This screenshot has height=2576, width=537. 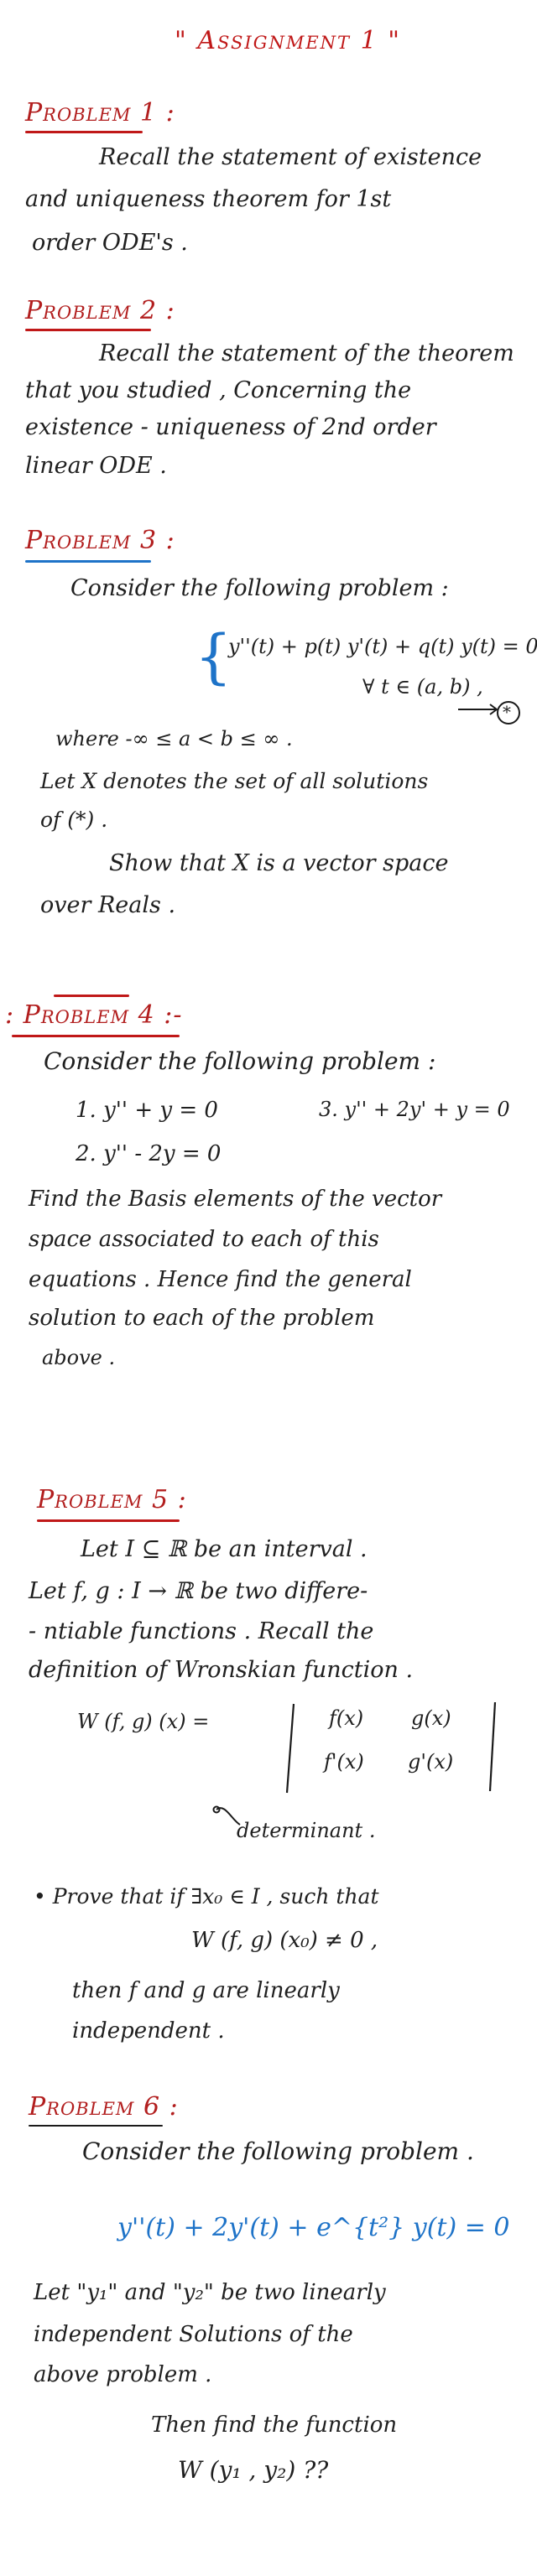 What do you see at coordinates (254, 2470) in the screenshot?
I see `problem-6-line-5: W (y₁ , y₂) ??` at bounding box center [254, 2470].